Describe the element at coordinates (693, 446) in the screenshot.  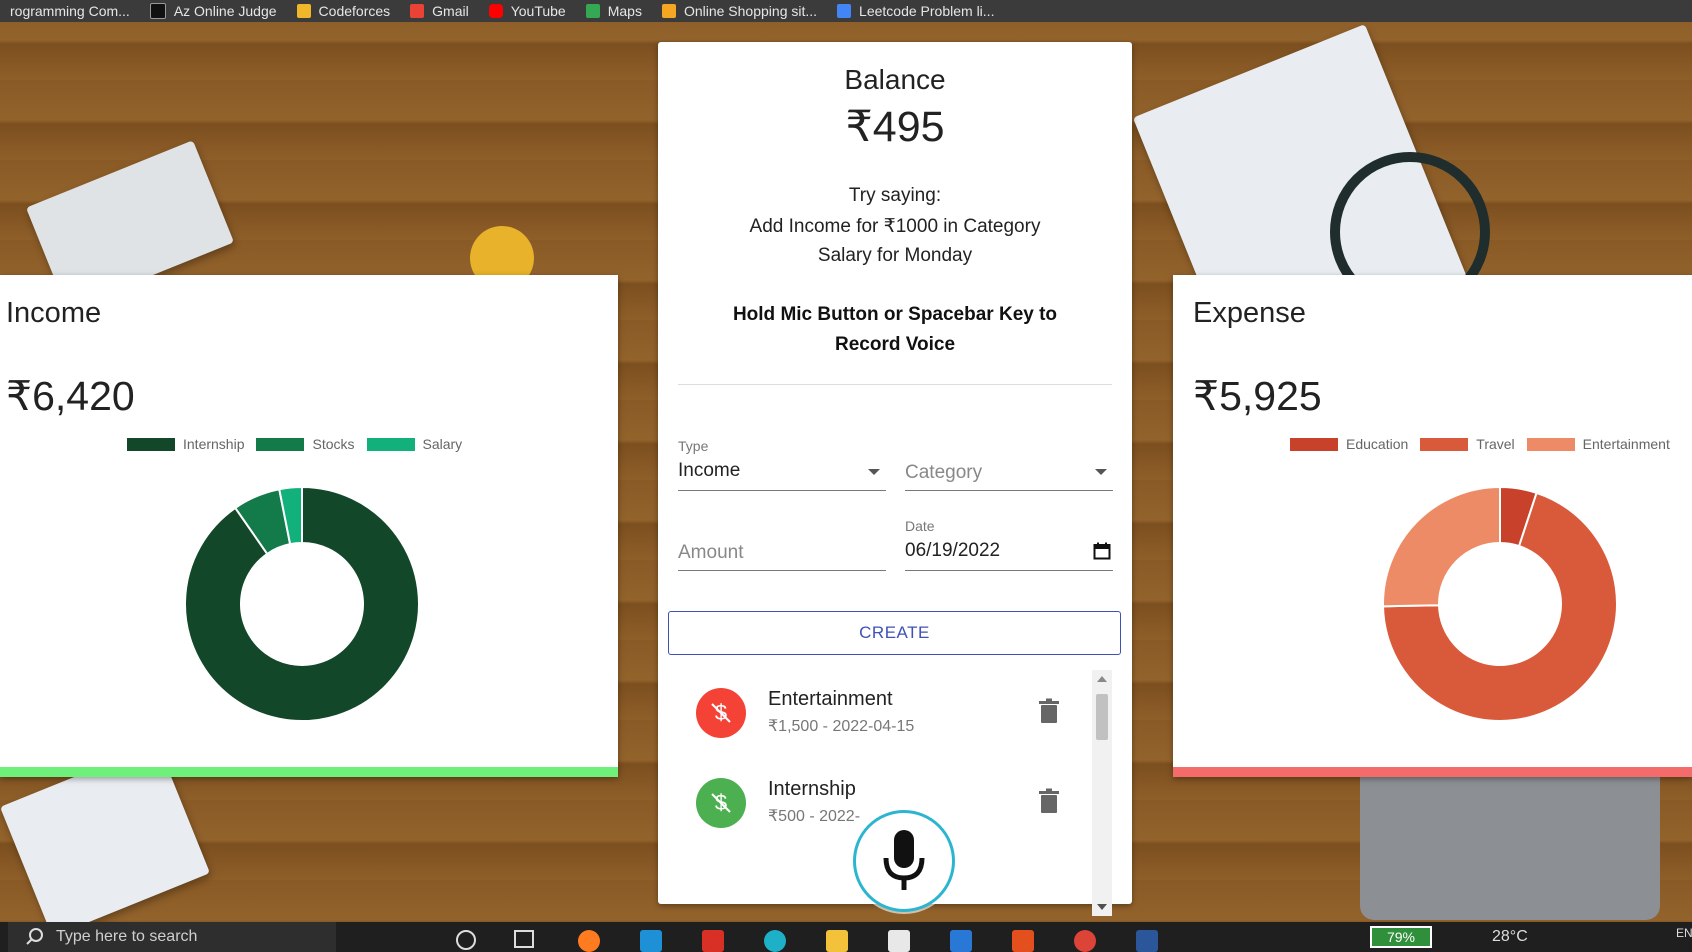
I see `type-label: Type` at that location.